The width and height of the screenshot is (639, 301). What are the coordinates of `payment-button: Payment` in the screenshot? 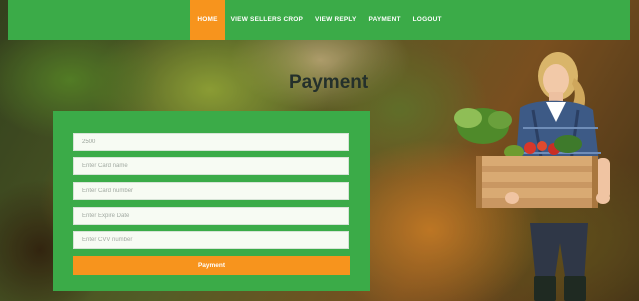 It's located at (211, 265).